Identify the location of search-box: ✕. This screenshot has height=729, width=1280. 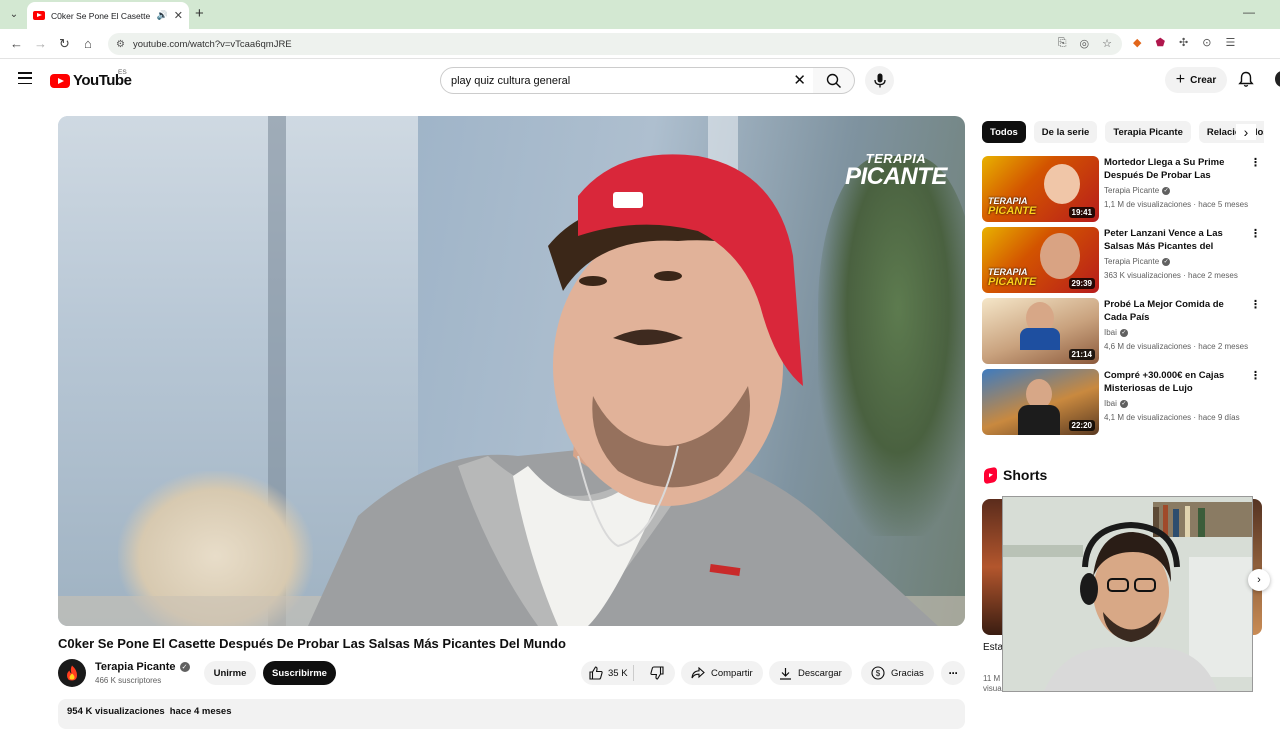
(627, 80).